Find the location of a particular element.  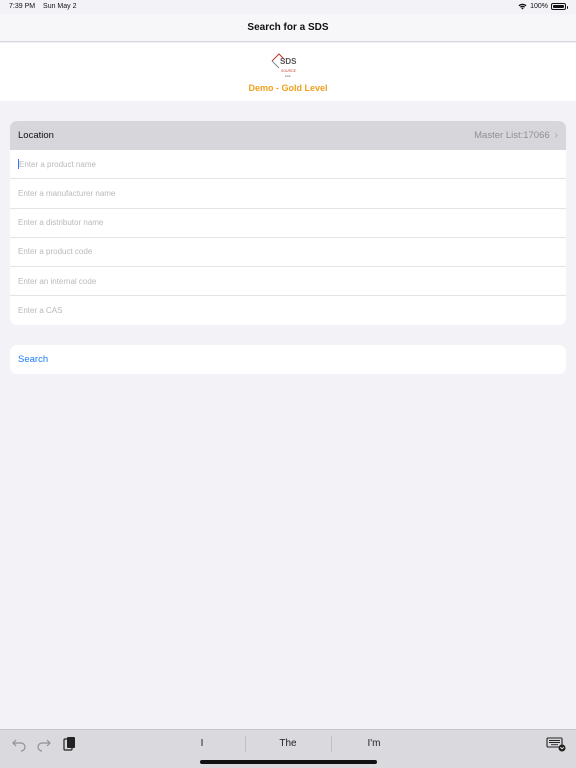

logo-sub: SOURCE is located at coordinates (289, 71).